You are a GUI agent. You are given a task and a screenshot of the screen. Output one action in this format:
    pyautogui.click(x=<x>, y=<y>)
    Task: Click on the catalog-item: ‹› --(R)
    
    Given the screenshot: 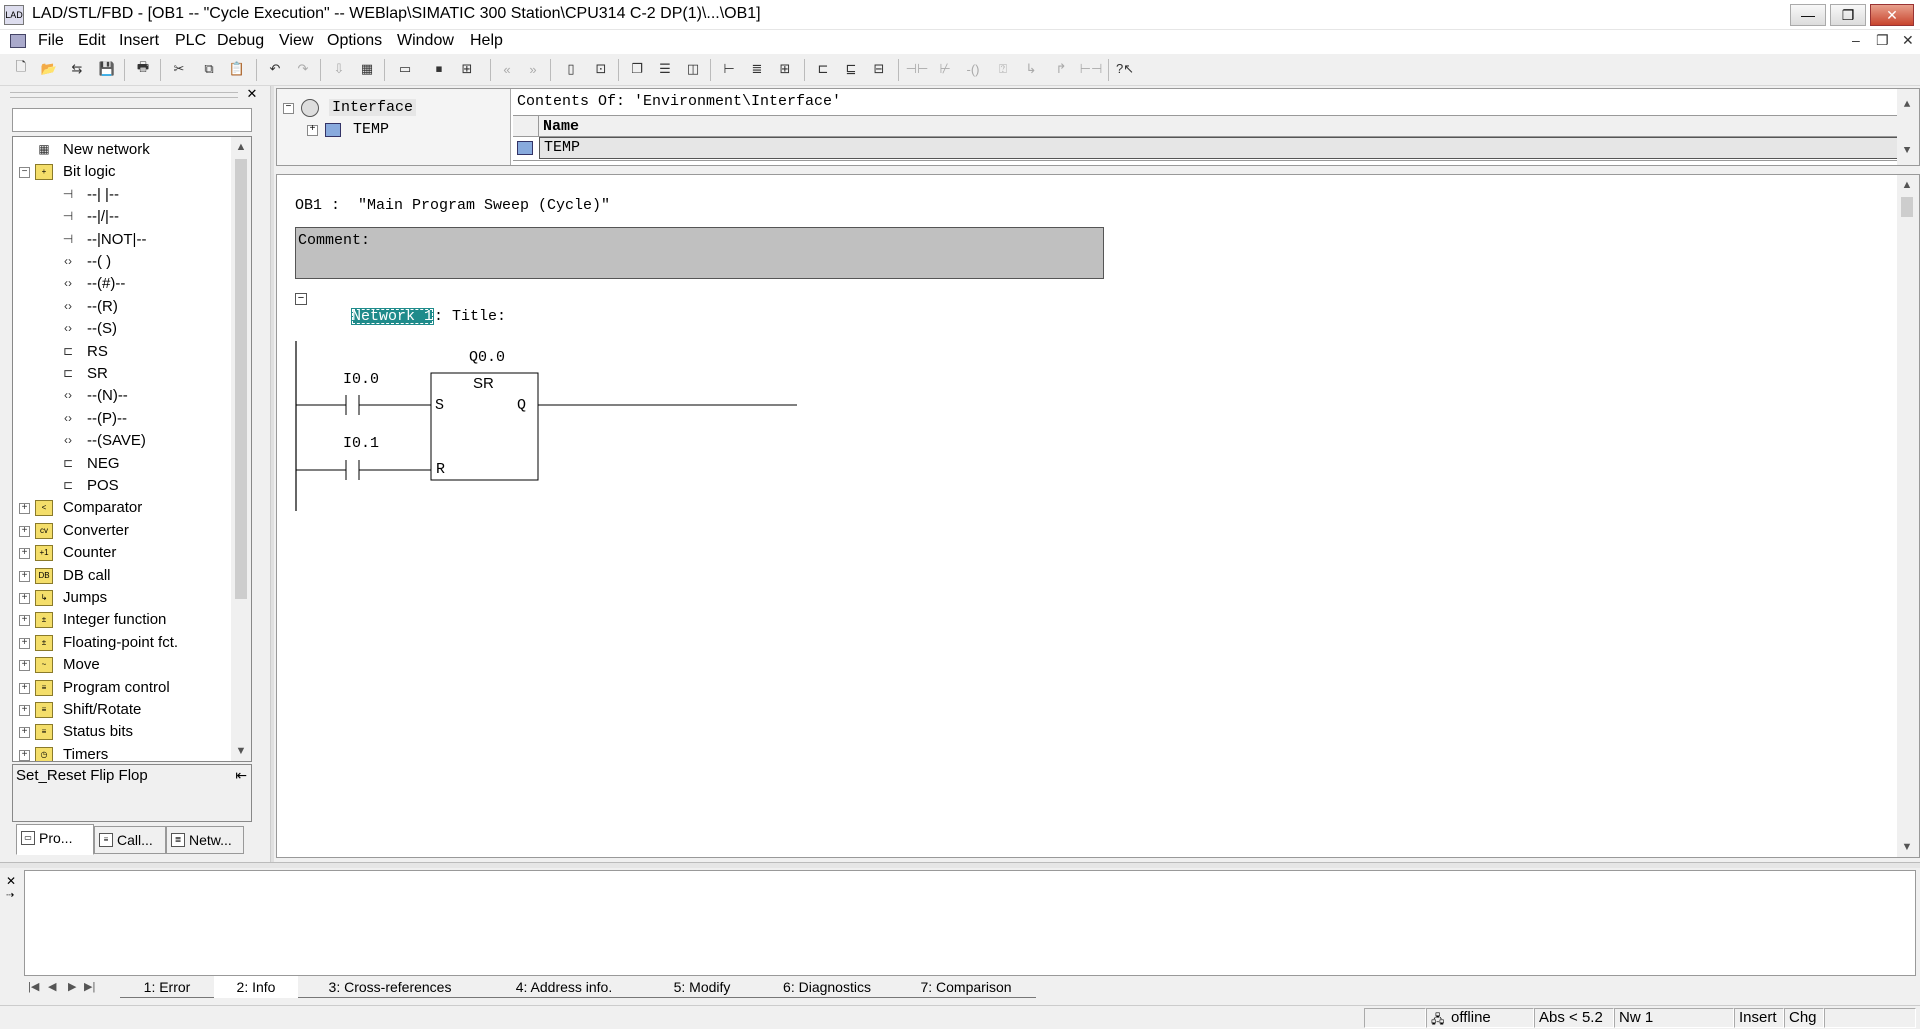 What is the action you would take?
    pyautogui.click(x=122, y=307)
    